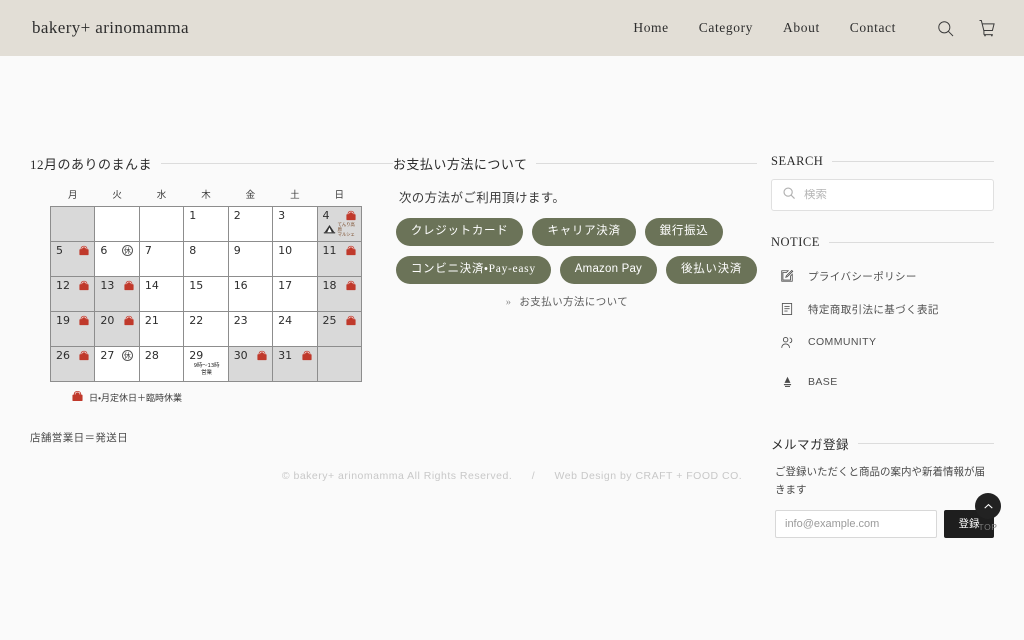 This screenshot has height=640, width=1024. What do you see at coordinates (250, 364) in the screenshot?
I see `calendar-day-30: 30` at bounding box center [250, 364].